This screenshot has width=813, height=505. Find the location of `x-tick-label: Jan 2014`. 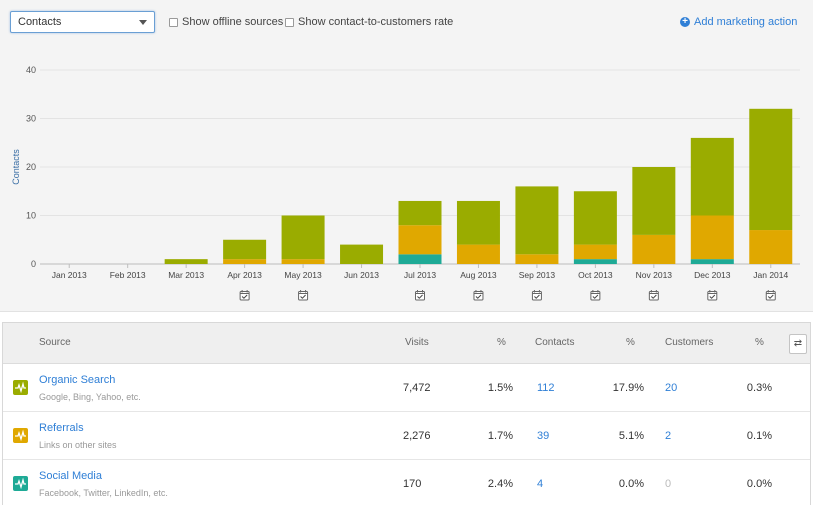

x-tick-label: Jan 2014 is located at coordinates (770, 275).